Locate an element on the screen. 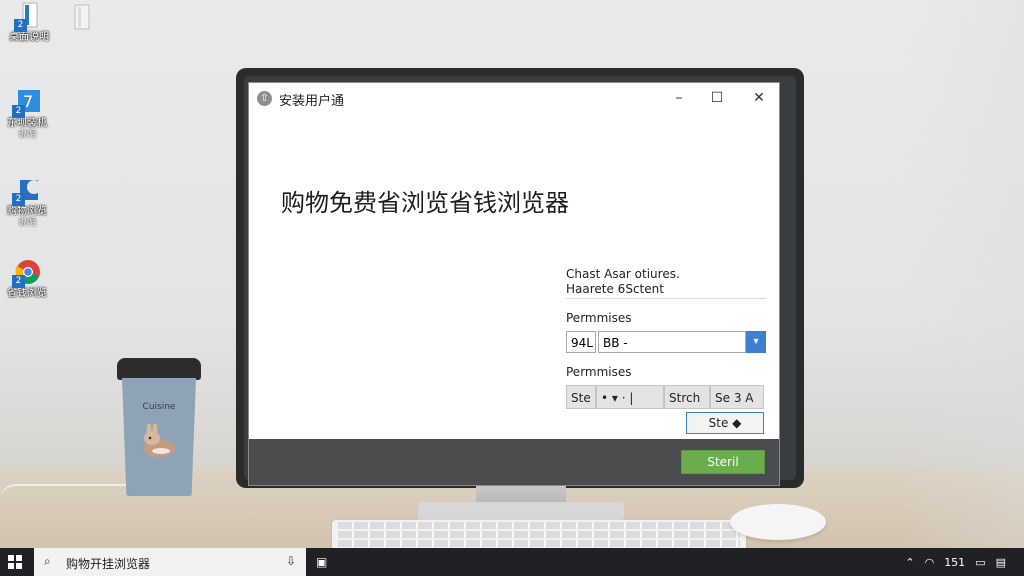  coffee-cup: Cuisine is located at coordinates (159, 437).